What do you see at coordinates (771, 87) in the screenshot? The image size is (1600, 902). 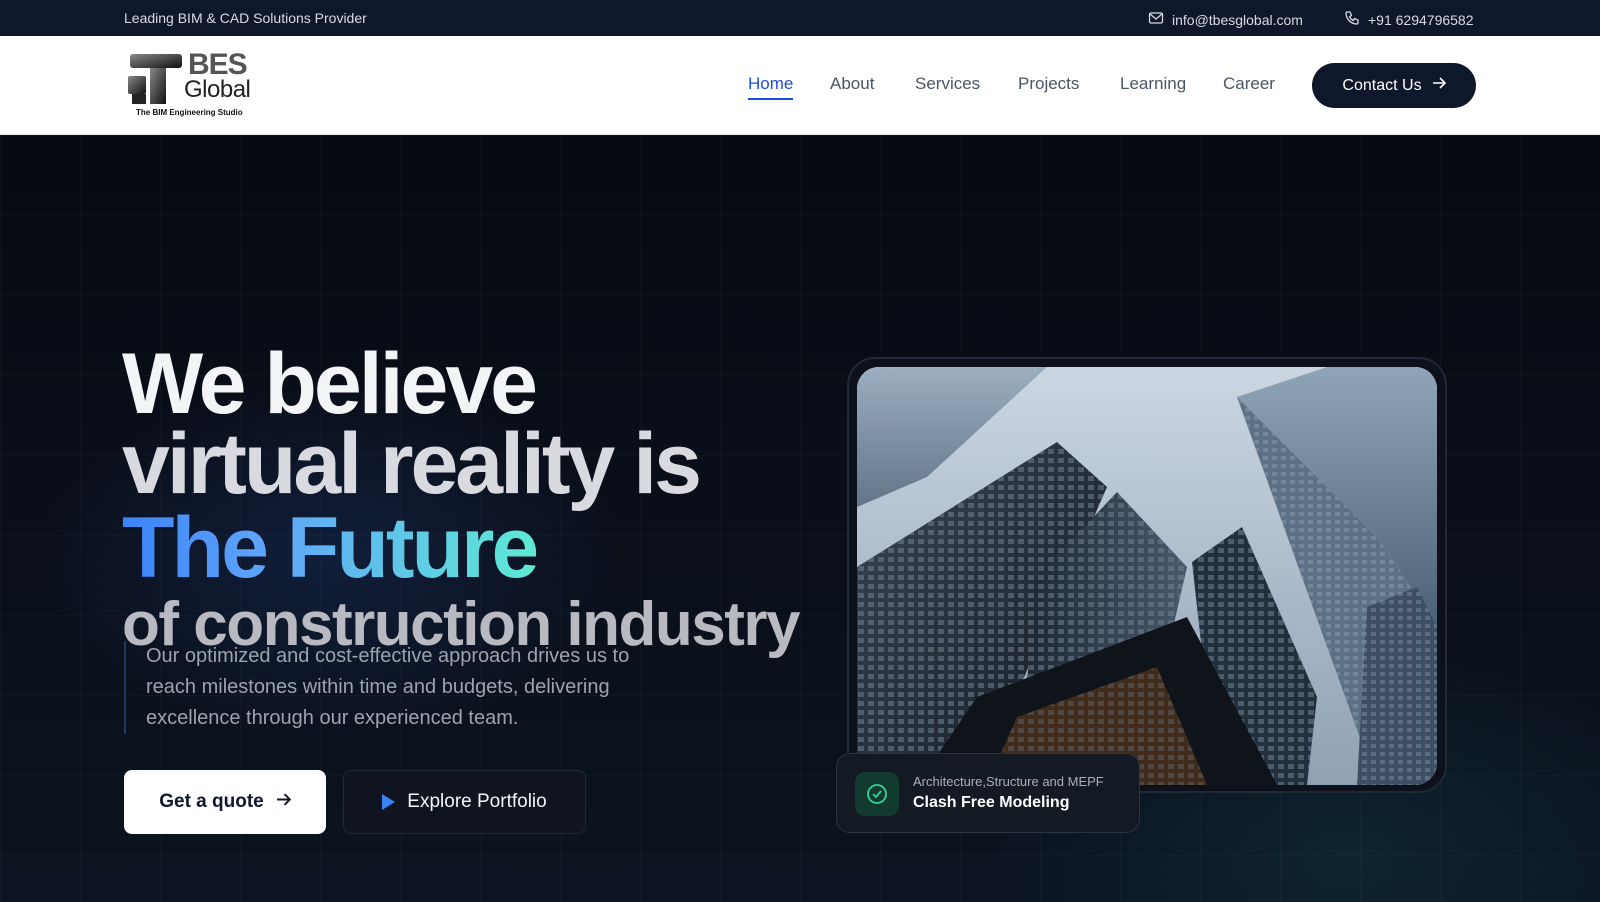 I see `nav-home: Home` at bounding box center [771, 87].